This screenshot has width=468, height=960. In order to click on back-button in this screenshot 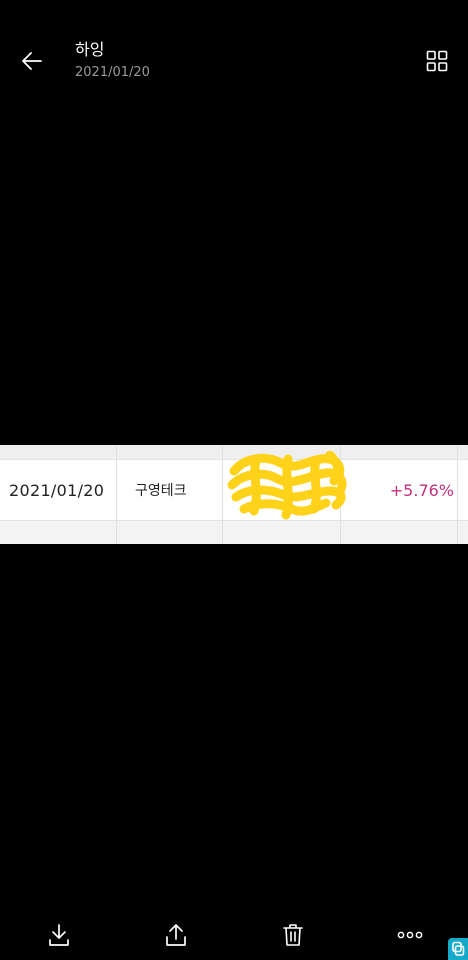, I will do `click(32, 61)`.